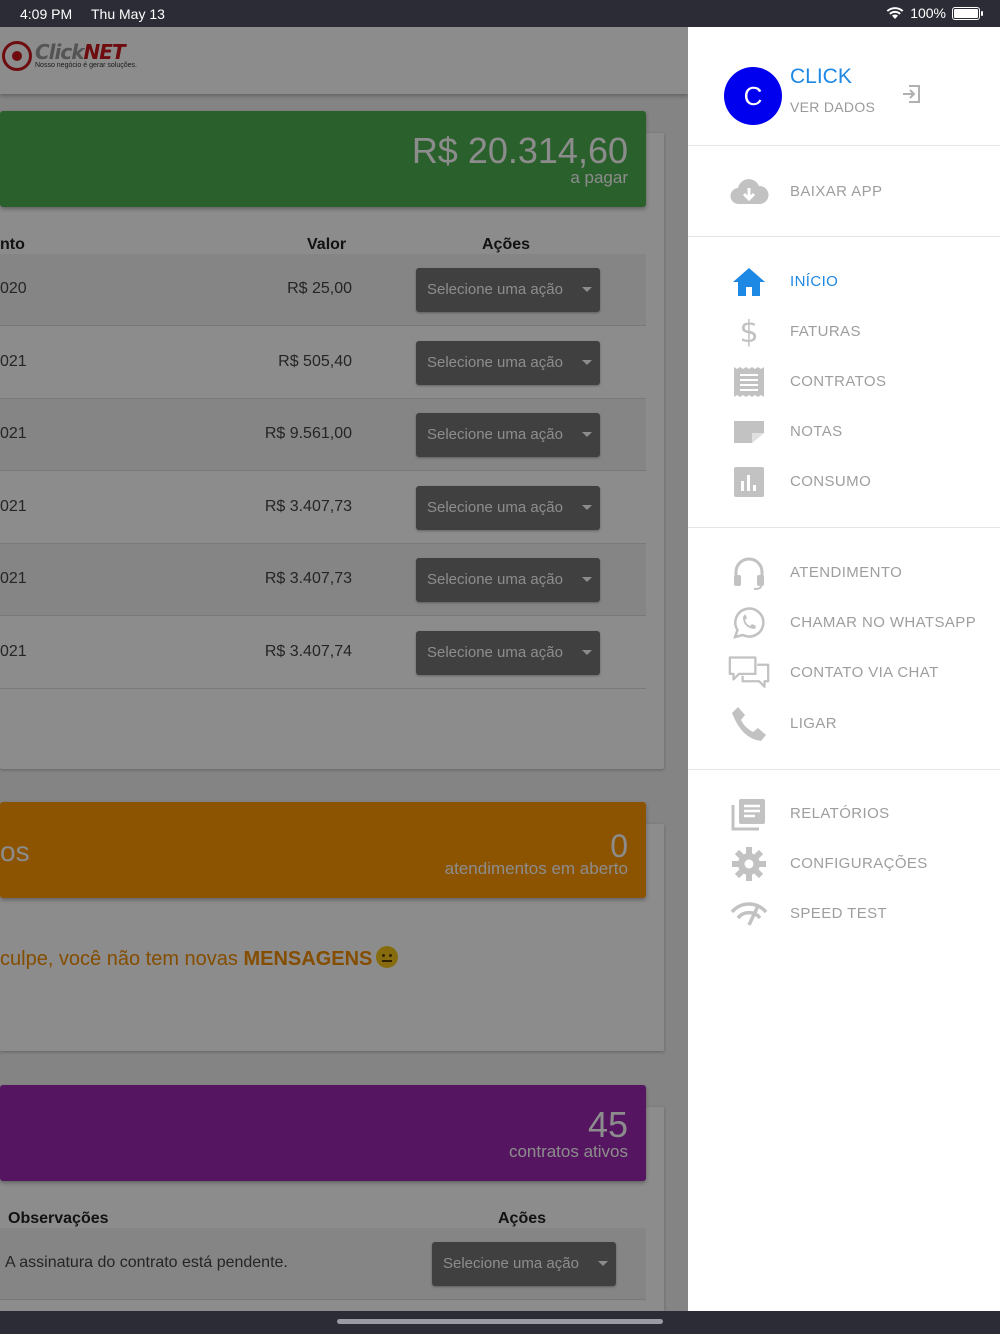 The image size is (1000, 1334). Describe the element at coordinates (928, 13) in the screenshot. I see `battery-percent: 100%` at that location.